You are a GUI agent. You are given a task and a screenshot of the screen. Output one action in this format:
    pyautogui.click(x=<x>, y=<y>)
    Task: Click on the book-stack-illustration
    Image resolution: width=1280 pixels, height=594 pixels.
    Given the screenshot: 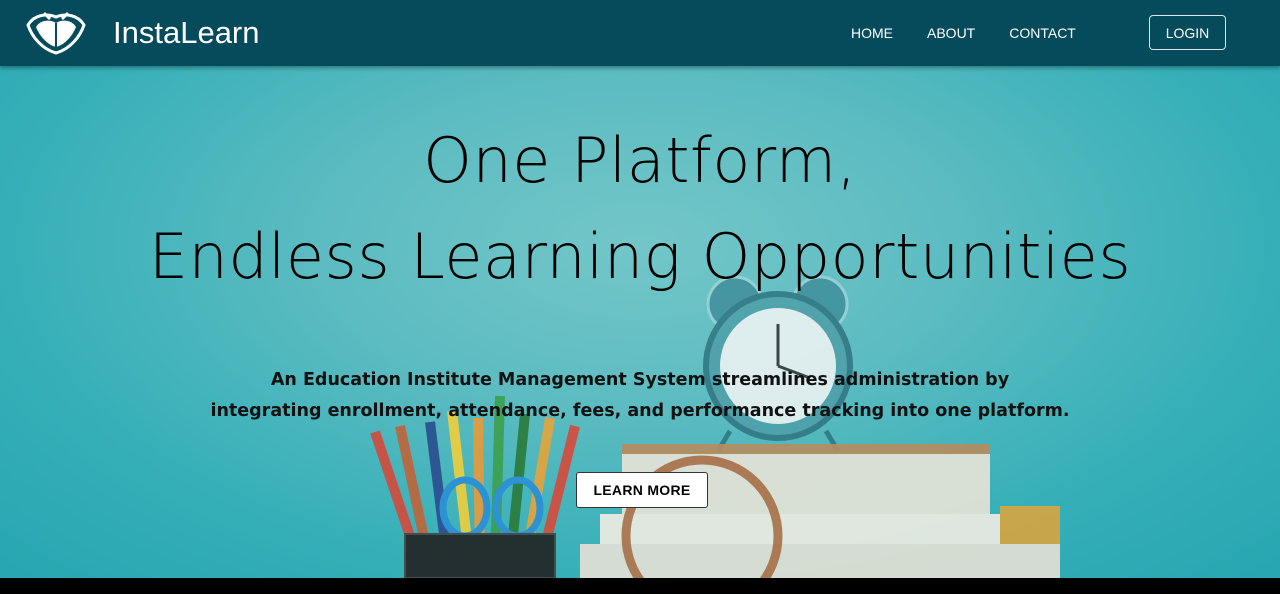 What is the action you would take?
    pyautogui.click(x=820, y=511)
    